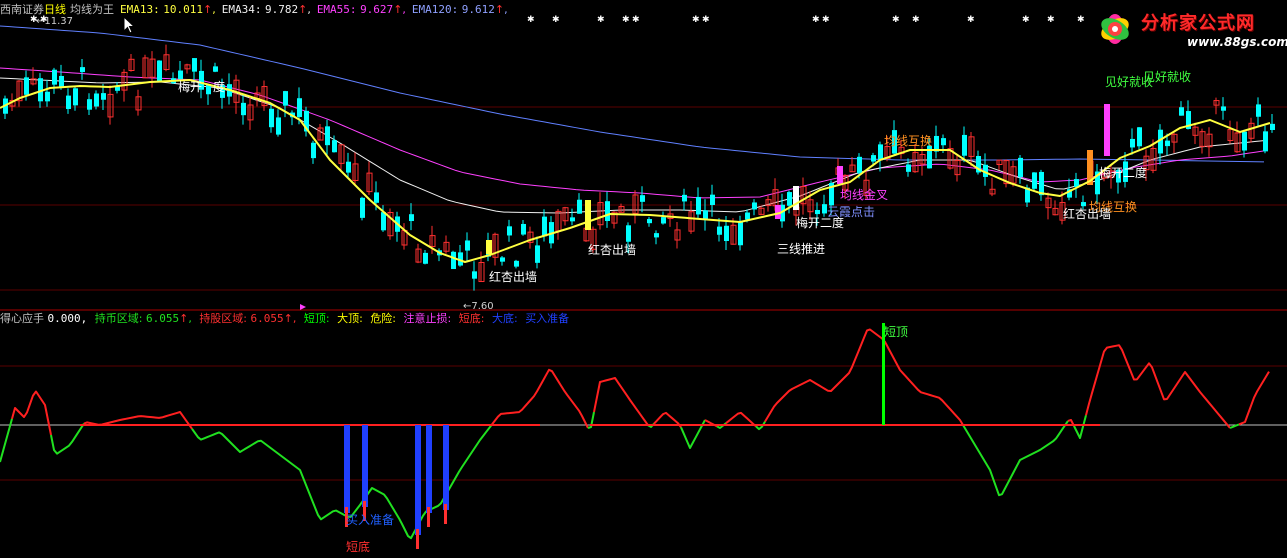  I want to click on osc-name: 得心应手, so click(22, 318).